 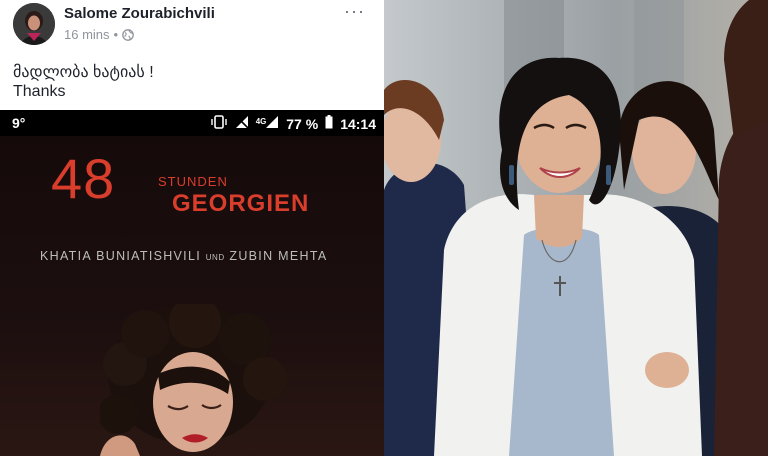 I want to click on vibrate-icon, so click(x=219, y=123).